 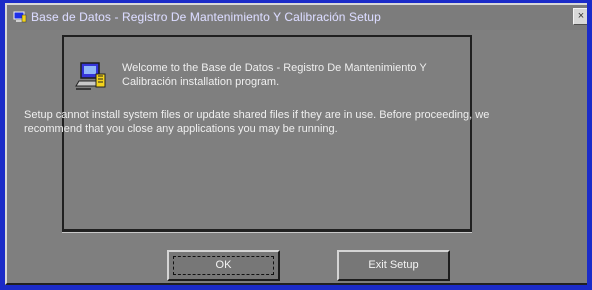 What do you see at coordinates (20, 17) in the screenshot?
I see `setup-computer-icon` at bounding box center [20, 17].